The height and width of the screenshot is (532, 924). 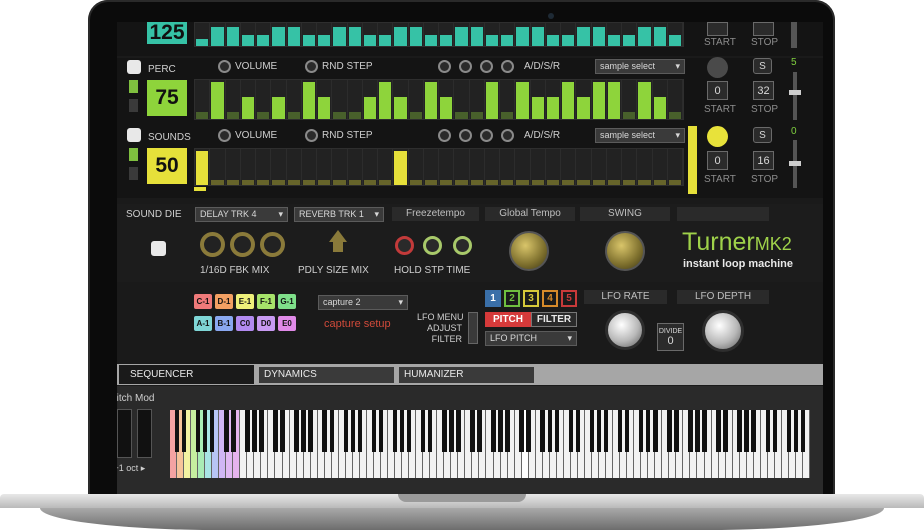 I want to click on track-3-sample-select: sample select ▾, so click(x=640, y=135).